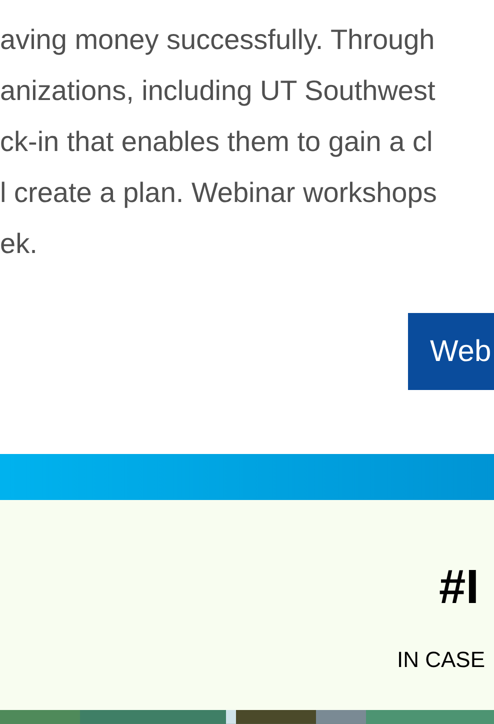 This screenshot has height=724, width=494. What do you see at coordinates (459, 588) in the screenshot?
I see `section-heading: #I` at bounding box center [459, 588].